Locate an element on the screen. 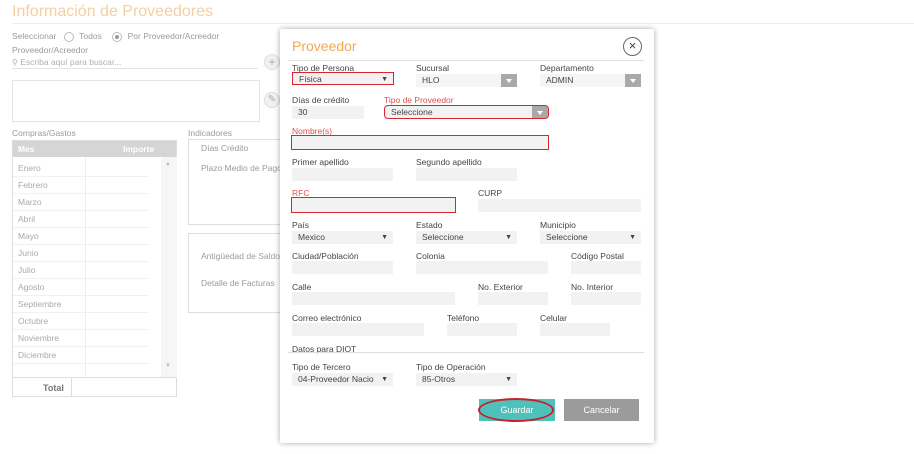  table-row: Enero is located at coordinates (81, 168).